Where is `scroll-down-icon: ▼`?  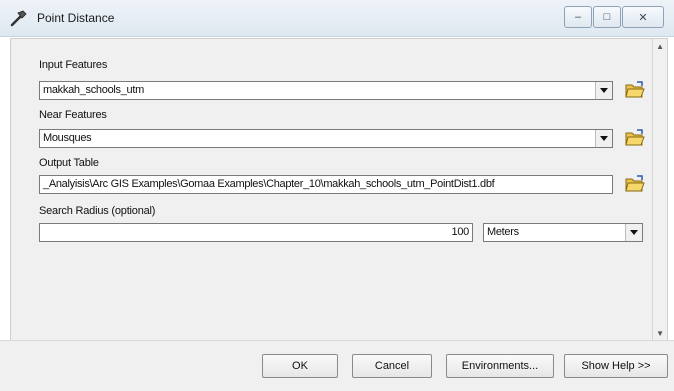
scroll-down-icon: ▼ is located at coordinates (660, 333).